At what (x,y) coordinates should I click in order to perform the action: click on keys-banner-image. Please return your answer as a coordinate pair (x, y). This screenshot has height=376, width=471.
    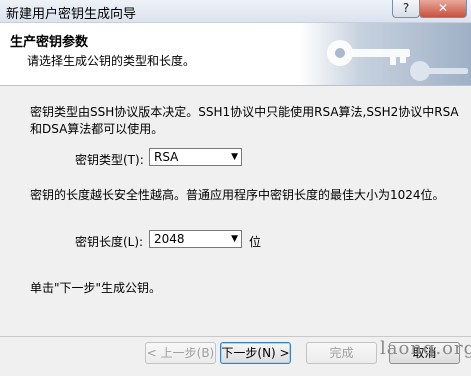
    Looking at the image, I should click on (385, 54).